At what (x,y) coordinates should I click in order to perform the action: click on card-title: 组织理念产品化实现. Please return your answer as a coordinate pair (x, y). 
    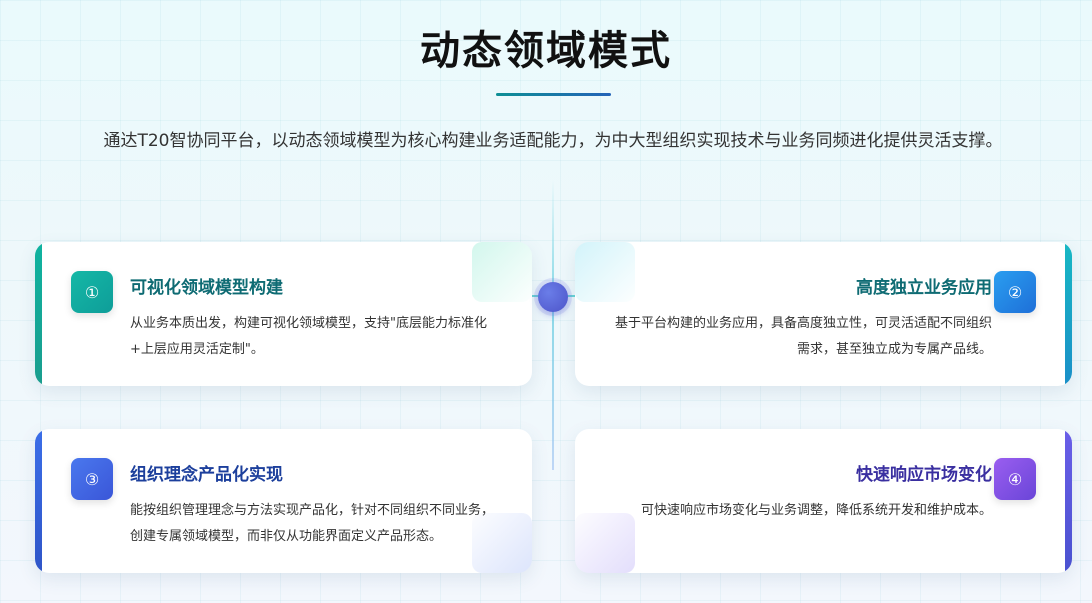
    Looking at the image, I should click on (206, 475).